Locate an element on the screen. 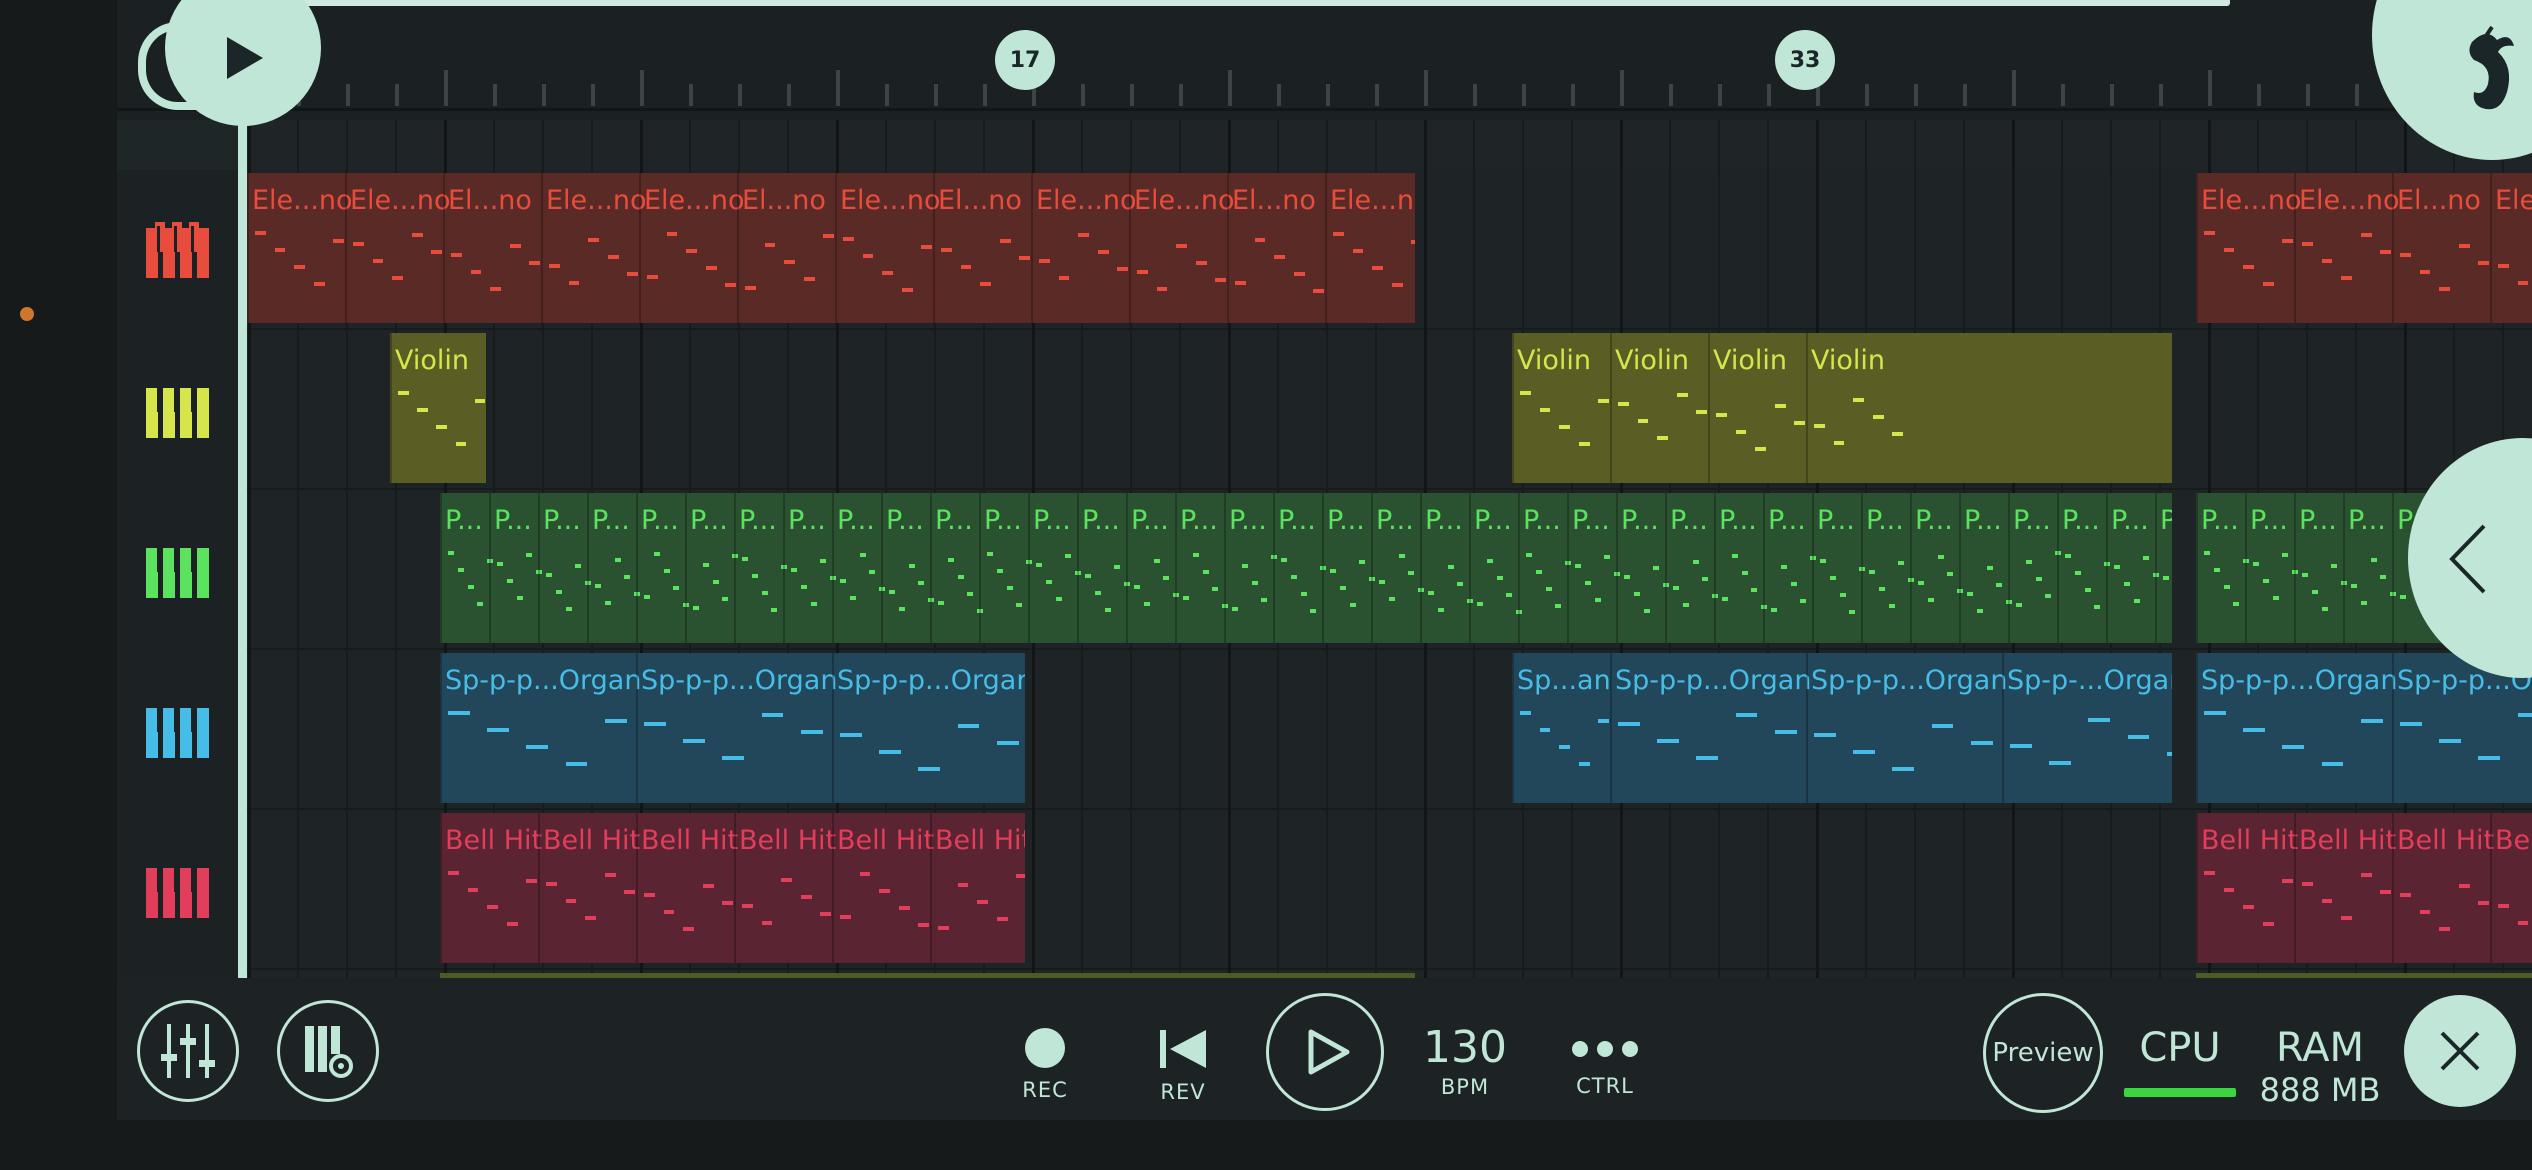  horizontal-scrollbar is located at coordinates (1265, 3).